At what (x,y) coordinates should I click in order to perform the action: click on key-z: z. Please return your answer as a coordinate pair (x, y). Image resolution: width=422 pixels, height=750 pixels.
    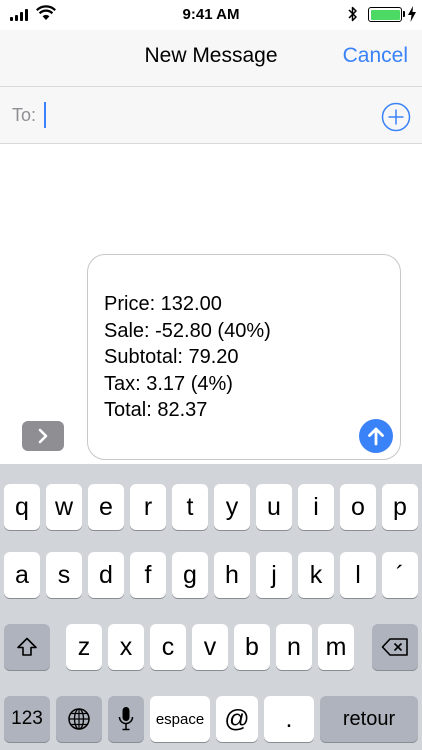
    Looking at the image, I should click on (84, 647).